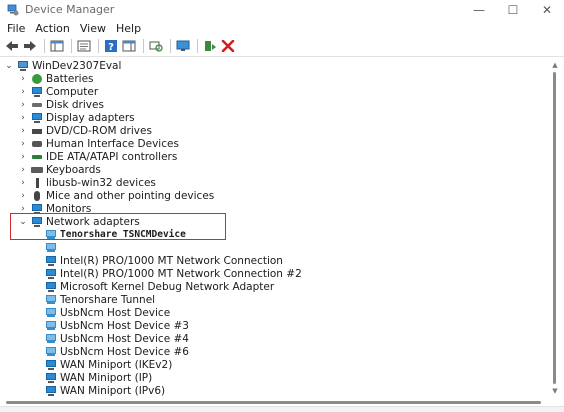 This screenshot has height=412, width=564. I want to click on device-label: Intel(R) PRO/1000 MT Network Connection, so click(171, 260).